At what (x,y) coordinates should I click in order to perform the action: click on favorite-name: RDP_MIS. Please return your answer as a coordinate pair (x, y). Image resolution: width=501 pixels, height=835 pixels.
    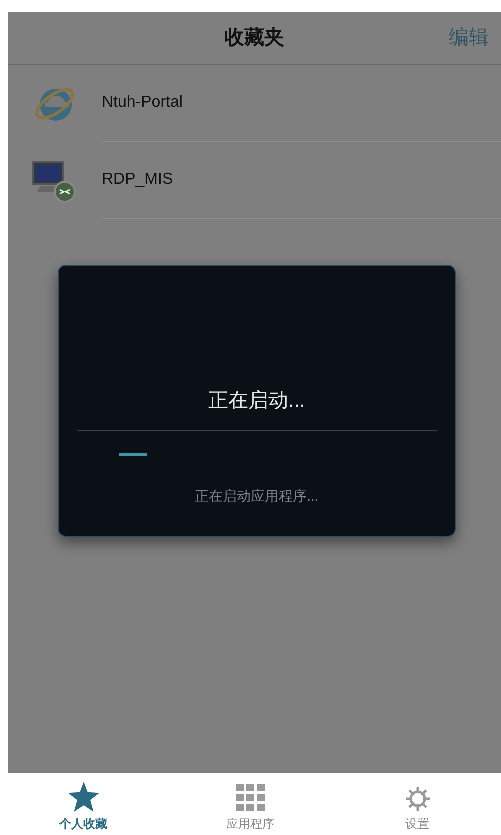
    Looking at the image, I should click on (138, 180).